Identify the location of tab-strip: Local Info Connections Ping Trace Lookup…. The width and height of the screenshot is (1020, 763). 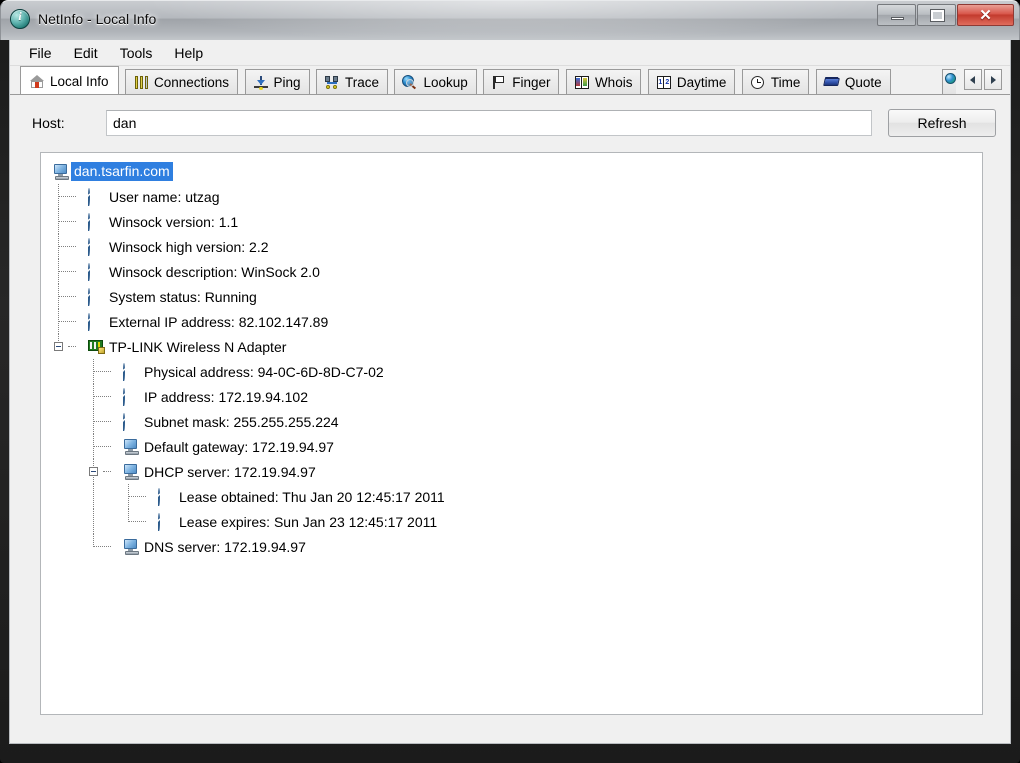
(510, 80).